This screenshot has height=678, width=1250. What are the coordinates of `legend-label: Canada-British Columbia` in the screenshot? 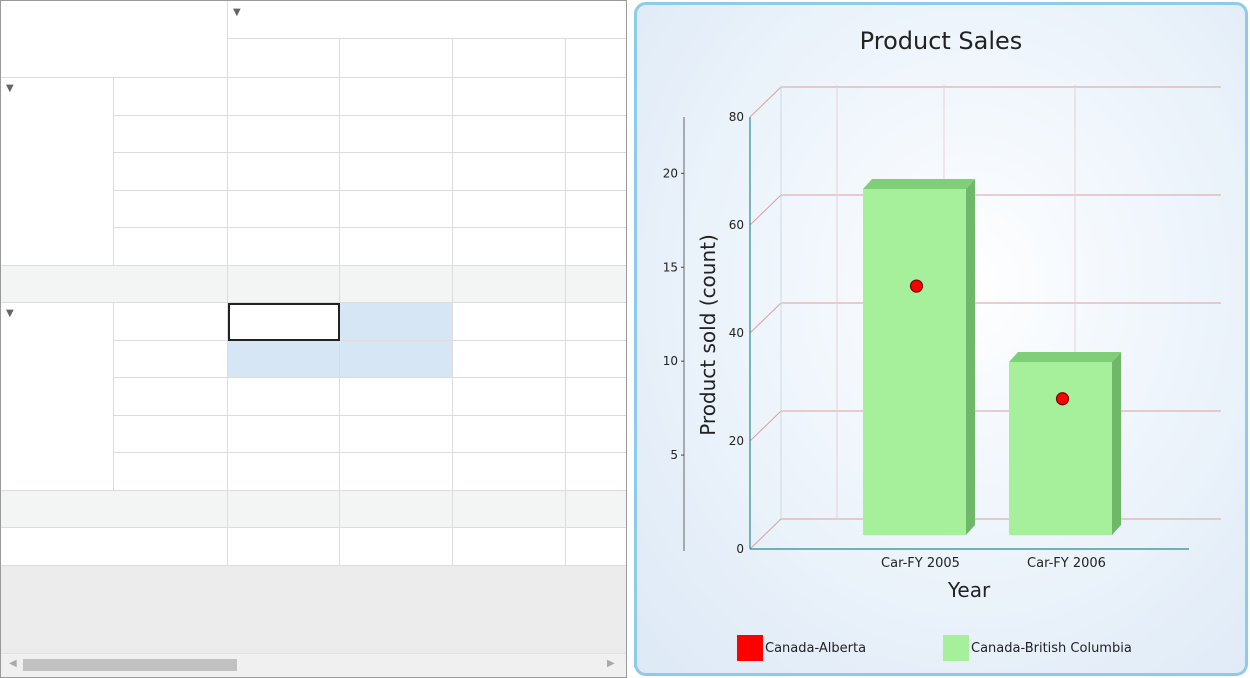 It's located at (1051, 648).